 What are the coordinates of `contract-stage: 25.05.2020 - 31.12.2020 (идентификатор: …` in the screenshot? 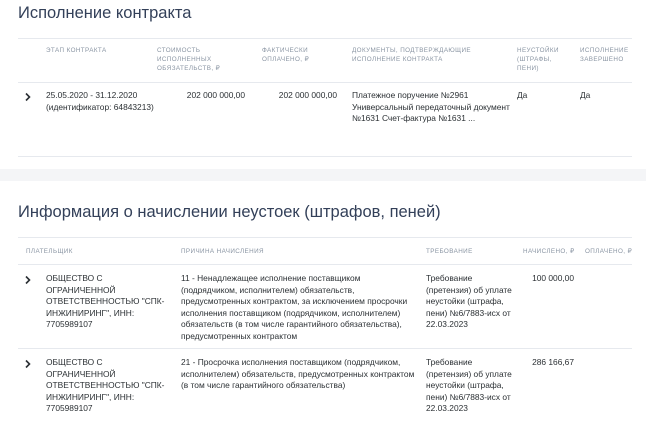 It's located at (100, 101).